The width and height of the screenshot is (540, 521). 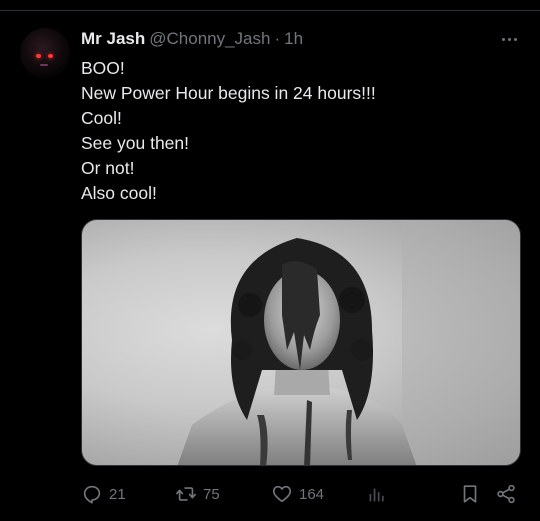 What do you see at coordinates (44, 65) in the screenshot?
I see `avatar-mouth` at bounding box center [44, 65].